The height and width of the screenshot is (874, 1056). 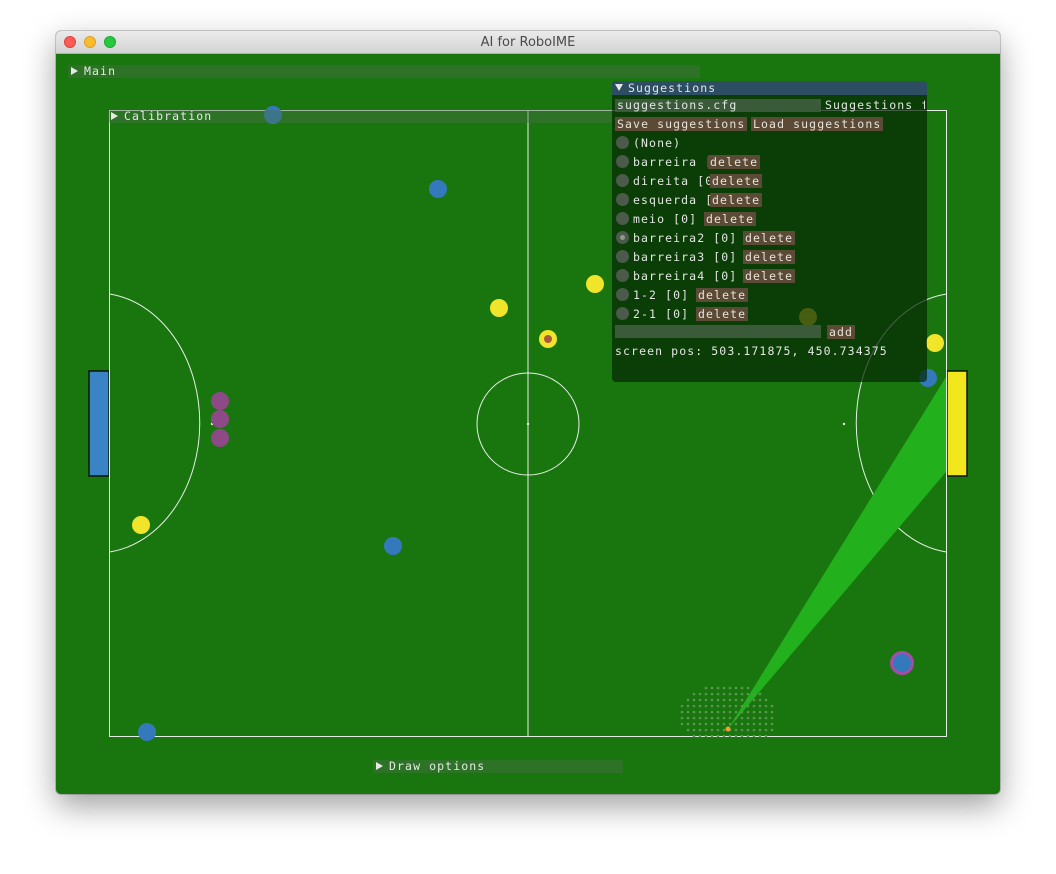 What do you see at coordinates (99, 423) in the screenshot?
I see `blue-goal` at bounding box center [99, 423].